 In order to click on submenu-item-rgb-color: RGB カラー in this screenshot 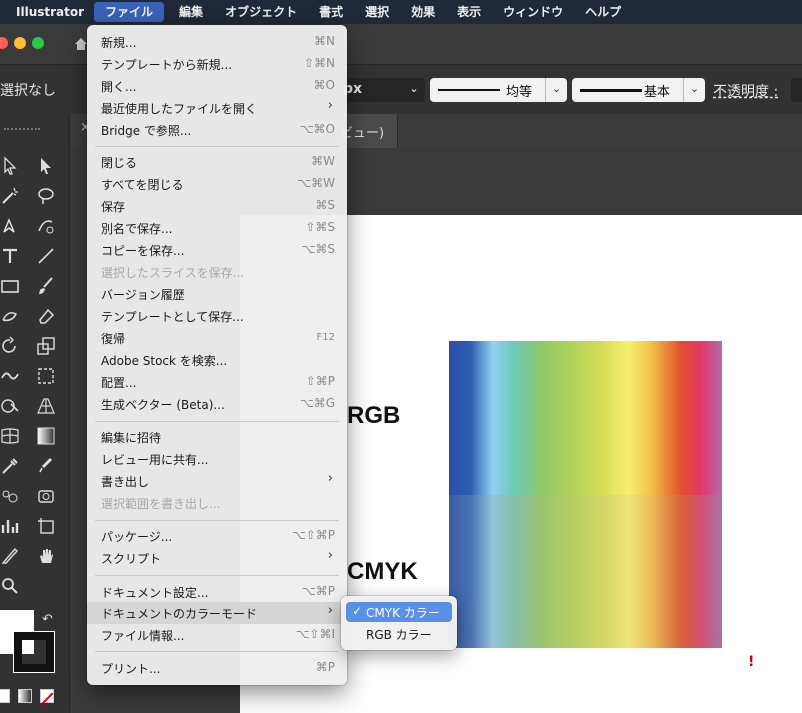, I will do `click(399, 634)`.